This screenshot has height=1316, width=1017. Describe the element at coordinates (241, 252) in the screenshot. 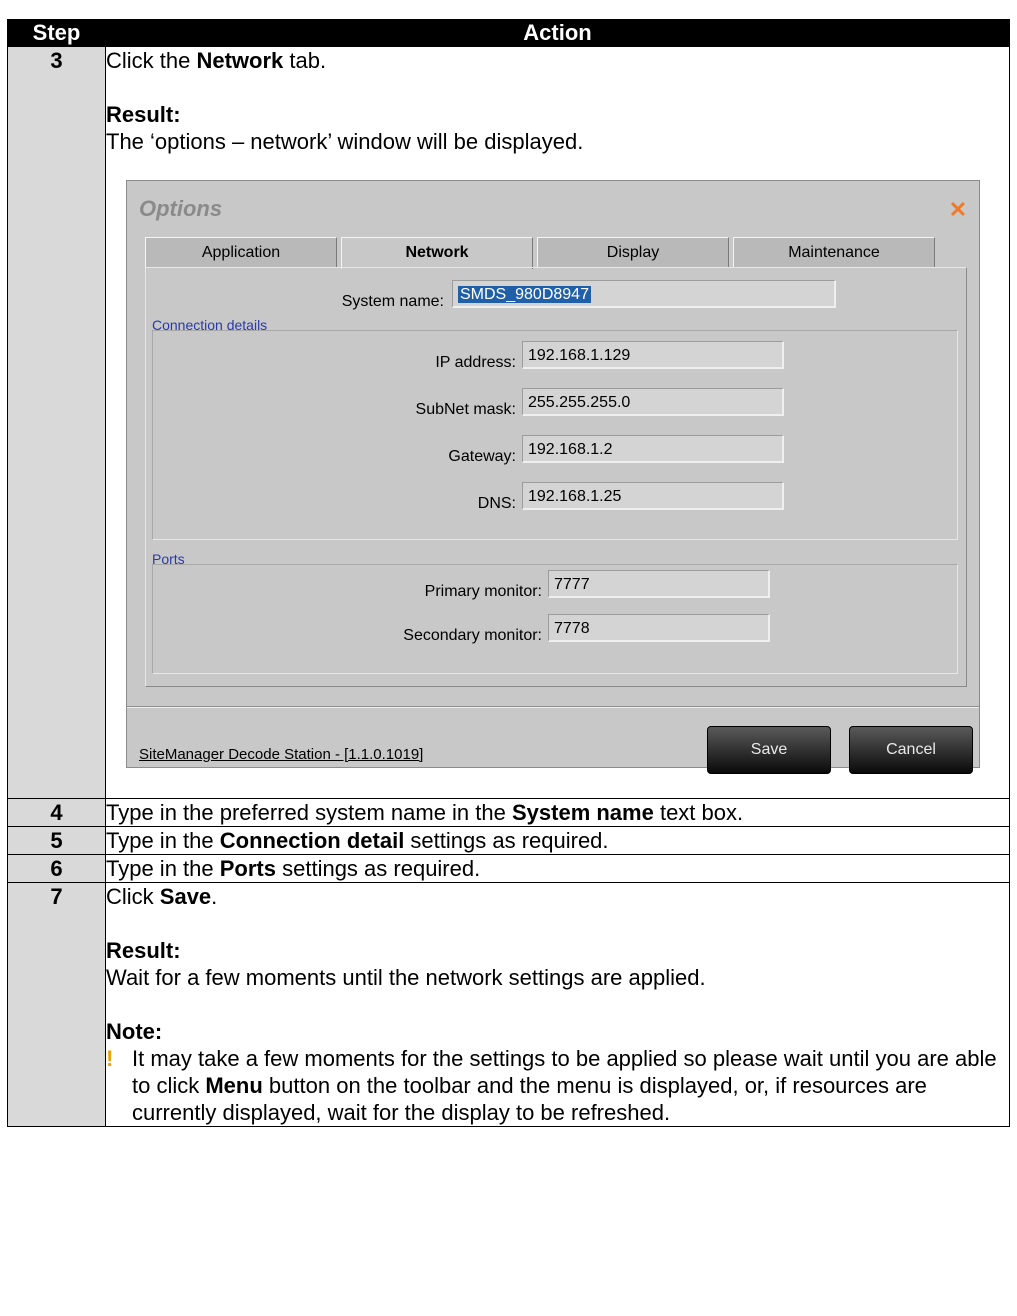

I see `tab-application: Application` at that location.